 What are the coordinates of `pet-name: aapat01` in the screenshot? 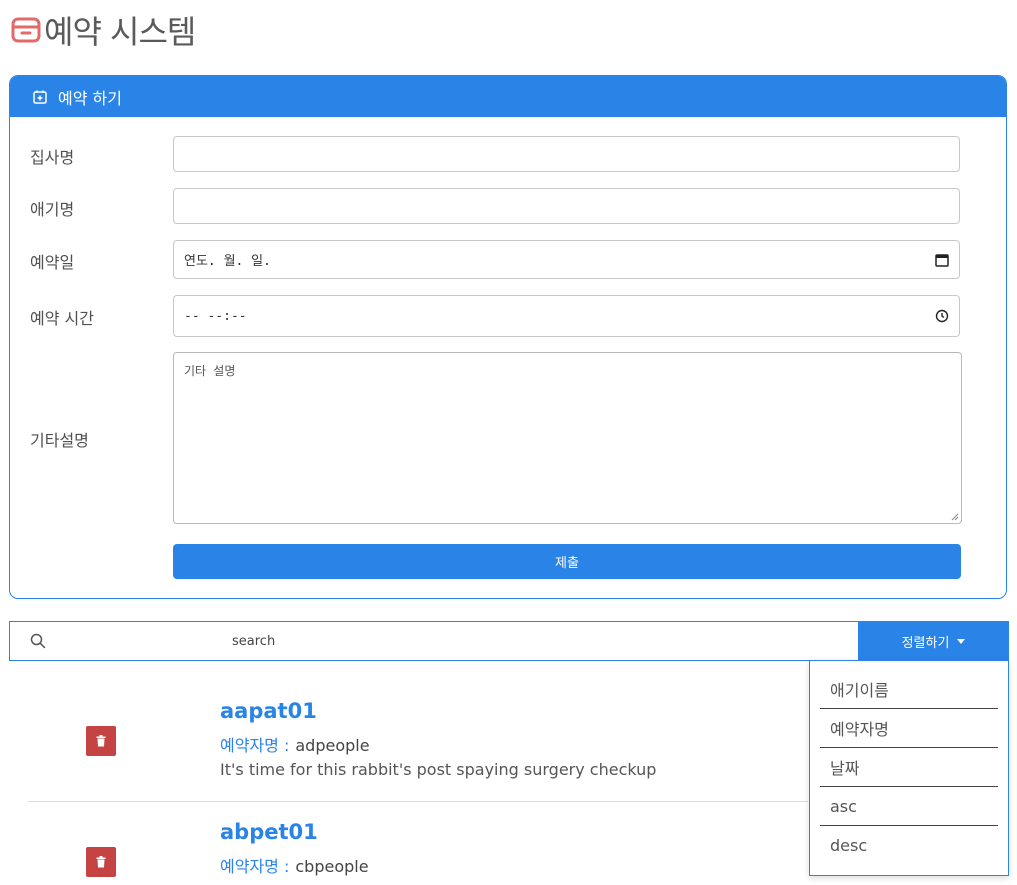 It's located at (268, 711).